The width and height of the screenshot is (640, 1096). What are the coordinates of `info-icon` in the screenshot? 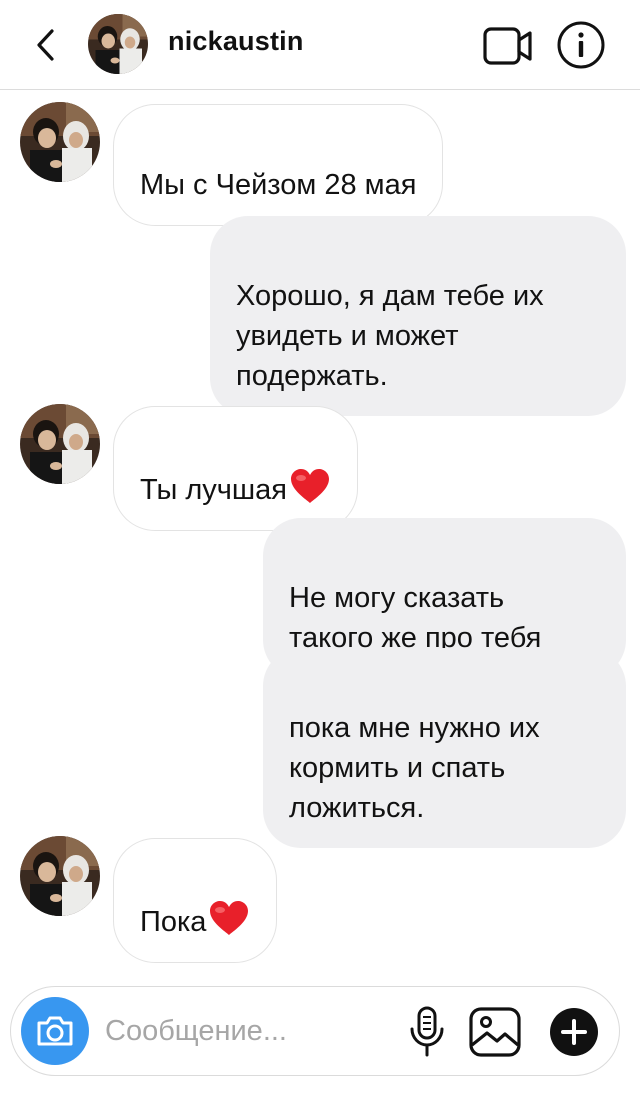 It's located at (581, 45).